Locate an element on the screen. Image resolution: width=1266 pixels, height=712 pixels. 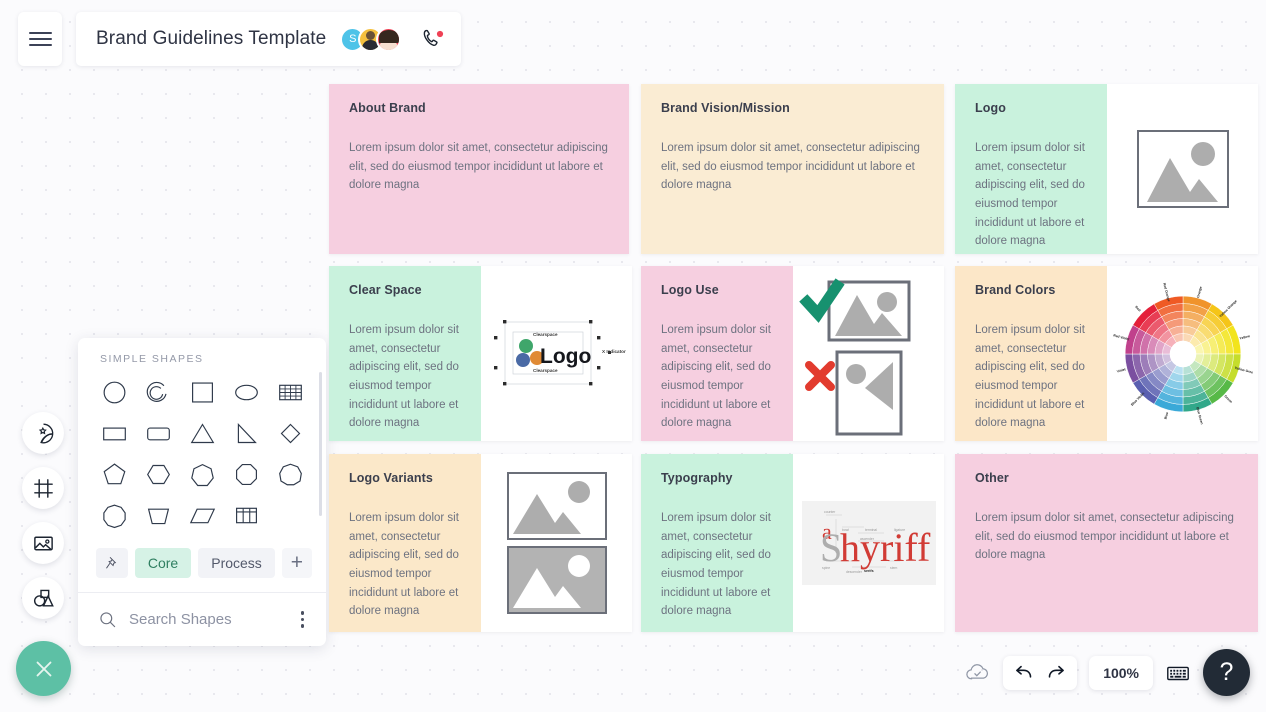
card-title: Logo is located at coordinates (990, 108).